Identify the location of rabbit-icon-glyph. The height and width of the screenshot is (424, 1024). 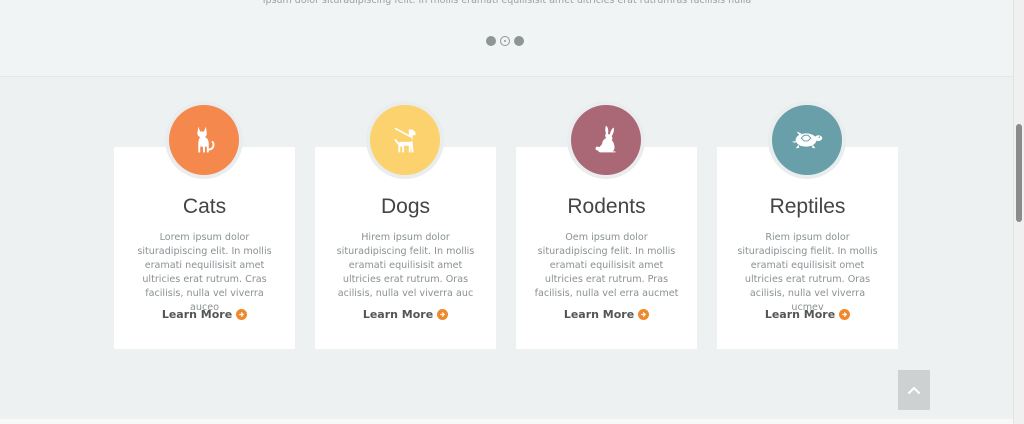
(605, 139).